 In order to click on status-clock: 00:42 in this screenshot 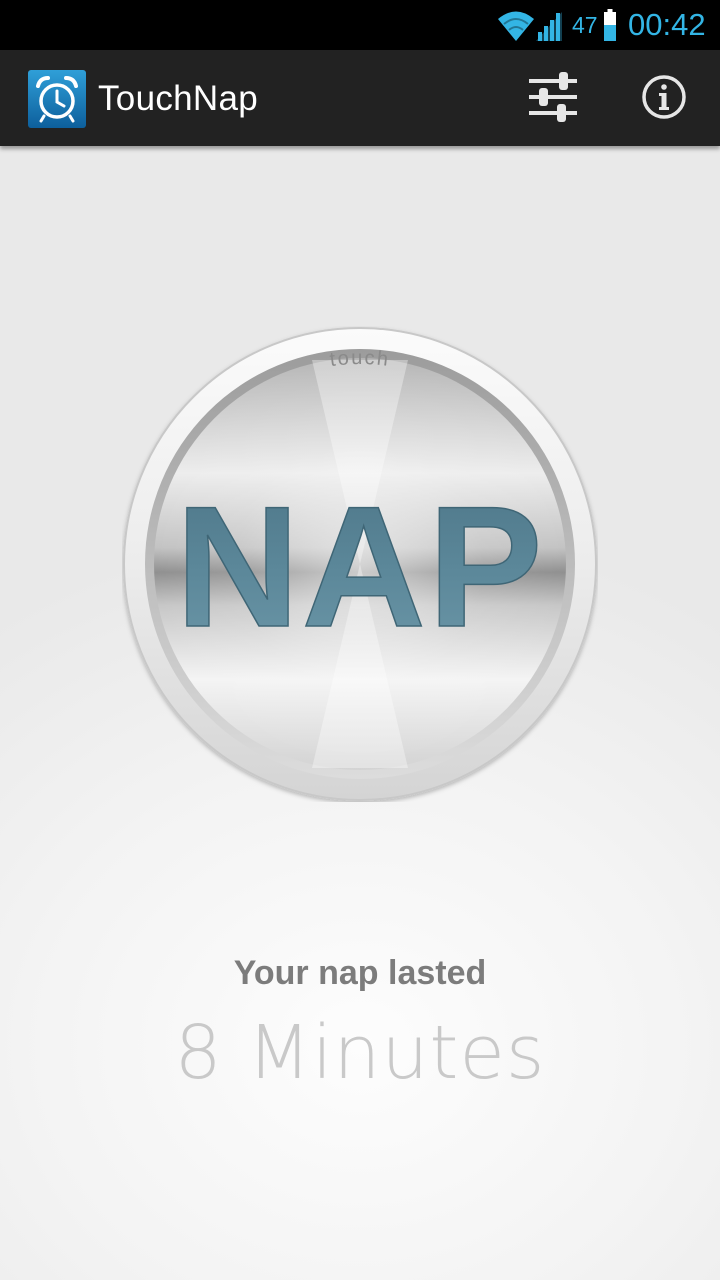, I will do `click(667, 24)`.